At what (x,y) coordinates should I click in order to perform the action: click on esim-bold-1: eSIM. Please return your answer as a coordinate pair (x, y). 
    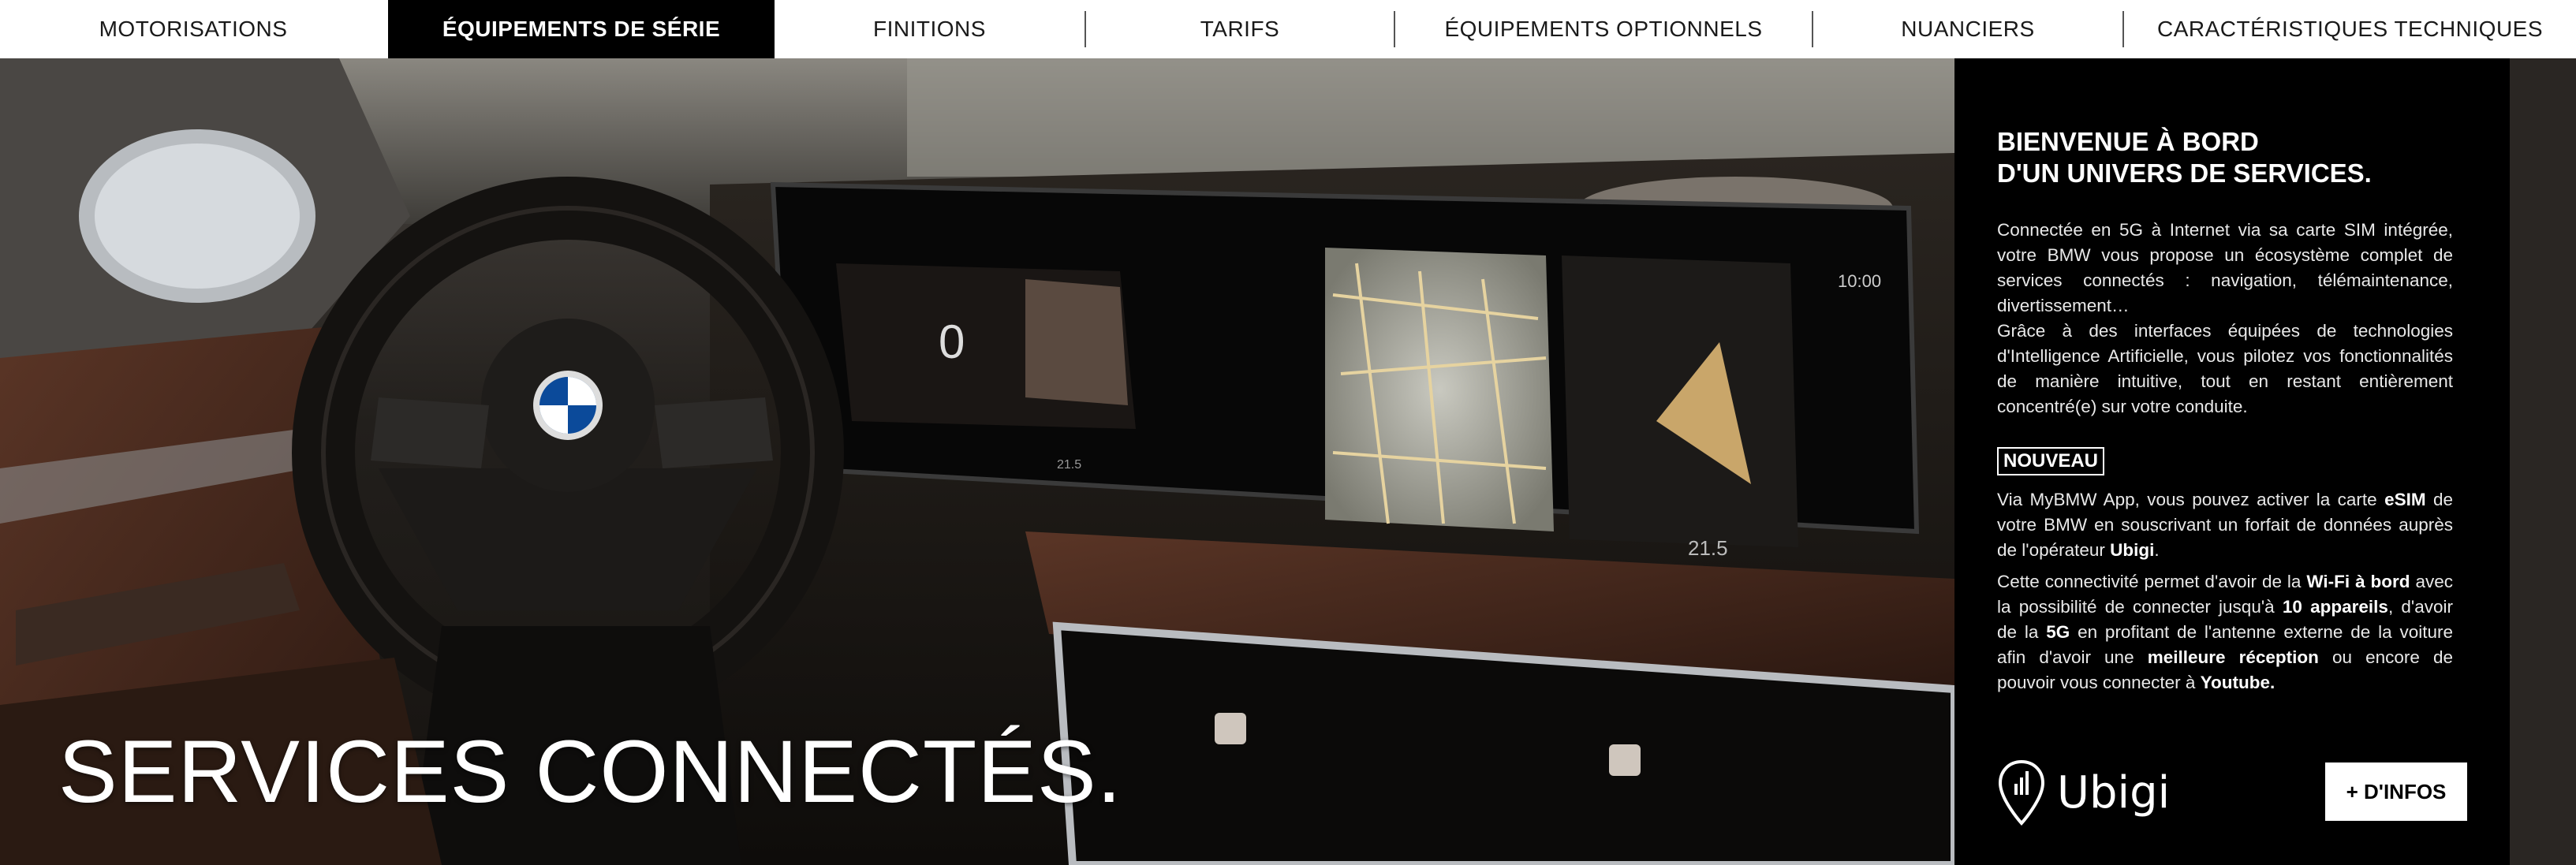
    Looking at the image, I should click on (2405, 500).